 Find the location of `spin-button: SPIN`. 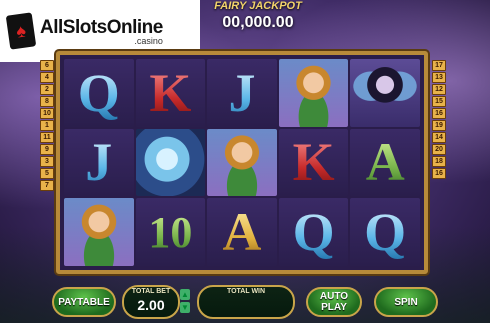

spin-button: SPIN is located at coordinates (406, 302).